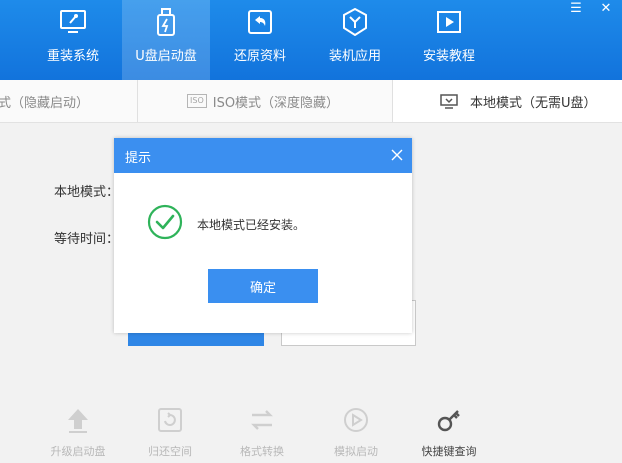  I want to click on success-check-icon, so click(165, 222).